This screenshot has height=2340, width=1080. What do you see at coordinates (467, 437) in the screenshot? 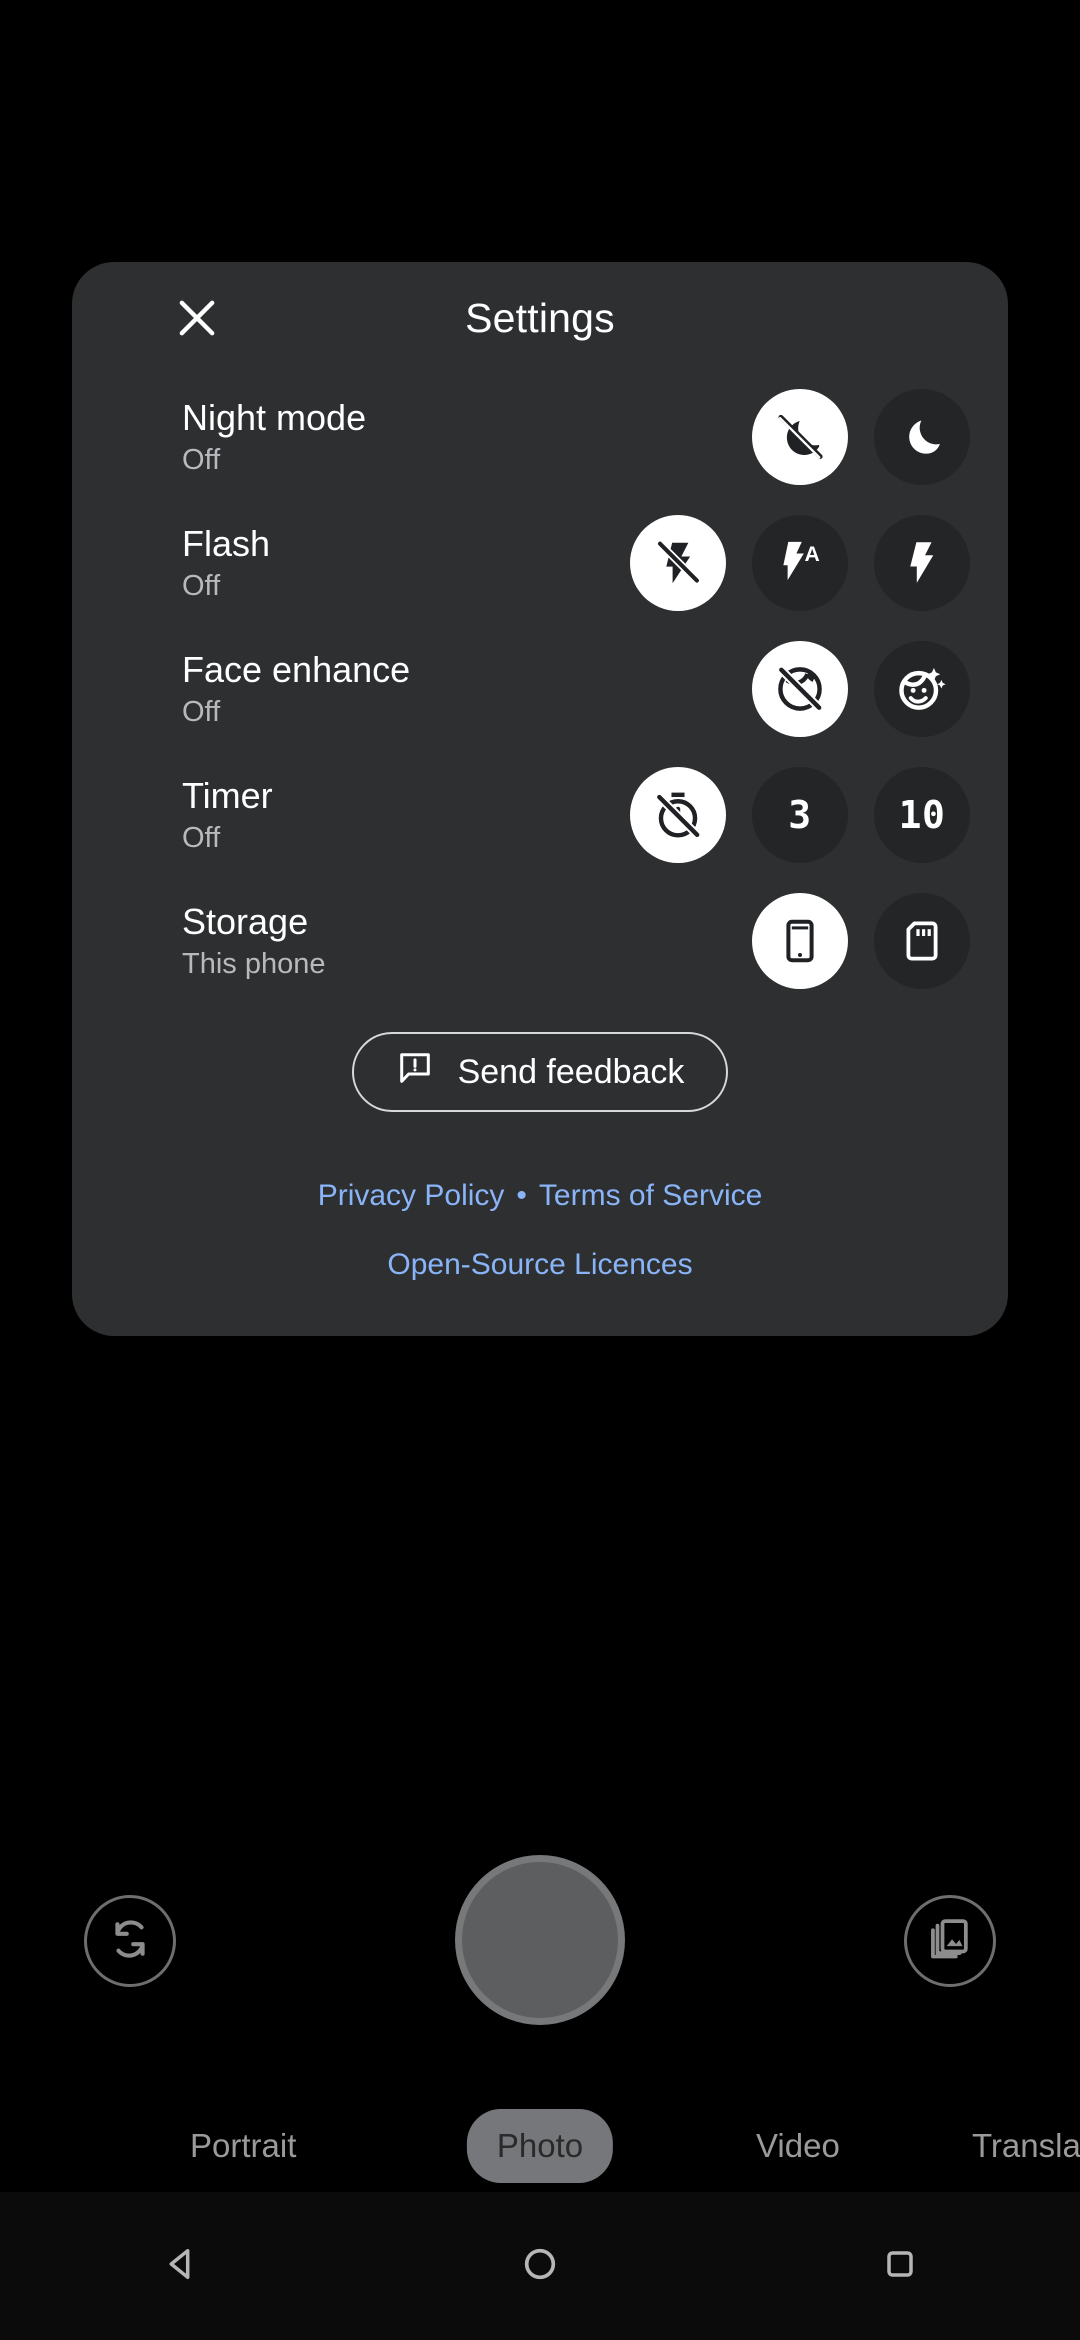
I see `setting-labels: Night mode Off` at bounding box center [467, 437].